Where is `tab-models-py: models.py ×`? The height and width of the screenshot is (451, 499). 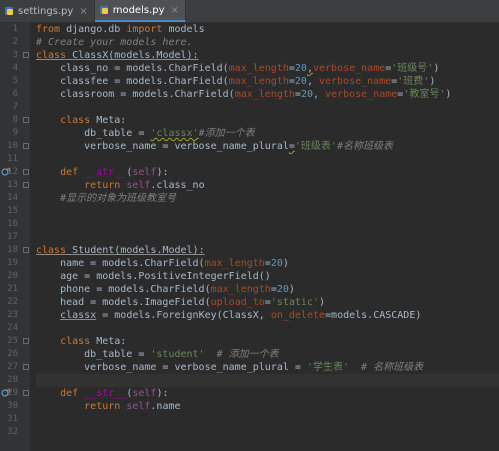
tab-models-py: models.py × is located at coordinates (140, 11).